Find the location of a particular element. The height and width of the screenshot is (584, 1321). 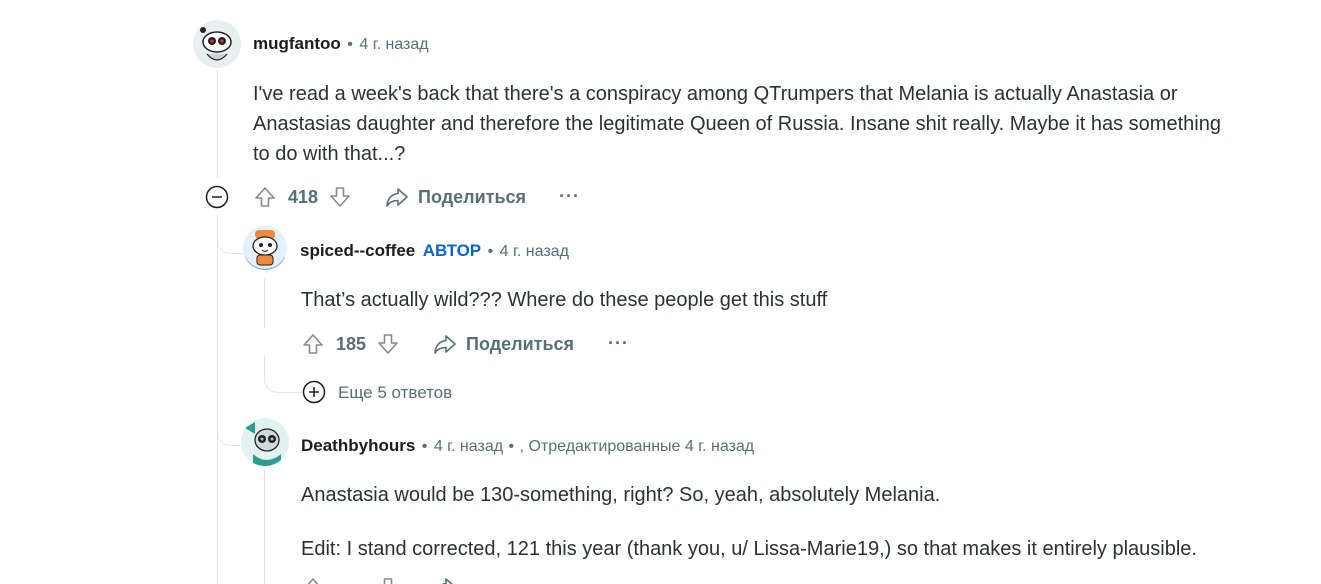

collapse-minus-icon is located at coordinates (217, 197).